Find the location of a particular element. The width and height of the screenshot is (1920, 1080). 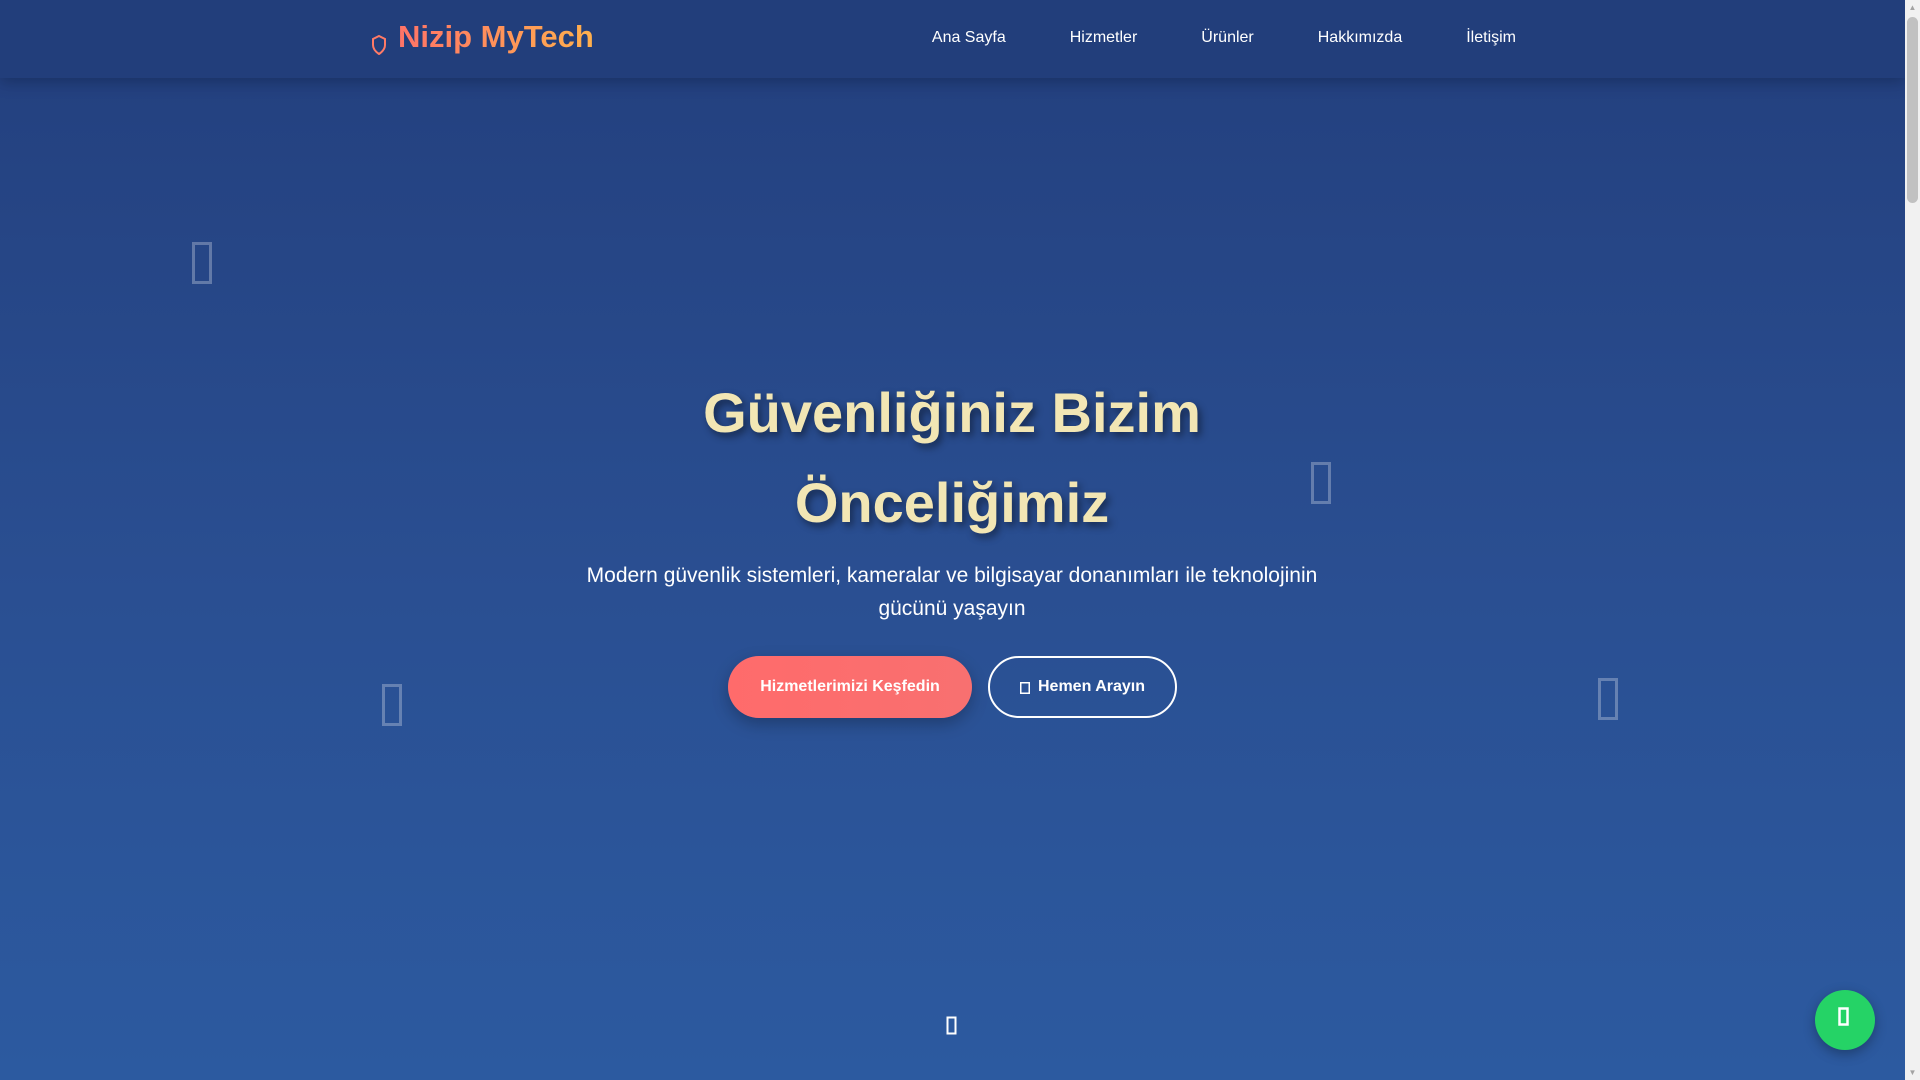

whatsapp-button is located at coordinates (1845, 1020).